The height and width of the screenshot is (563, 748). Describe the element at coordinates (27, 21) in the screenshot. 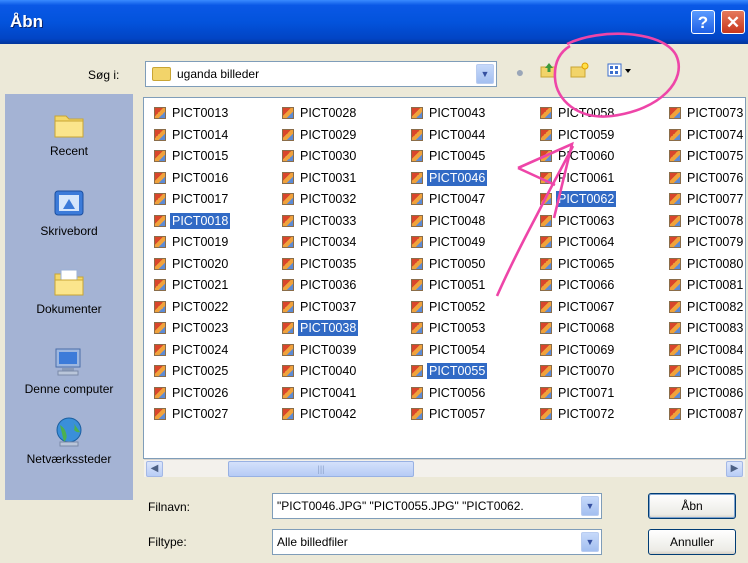

I see `window-title: Åbn` at that location.